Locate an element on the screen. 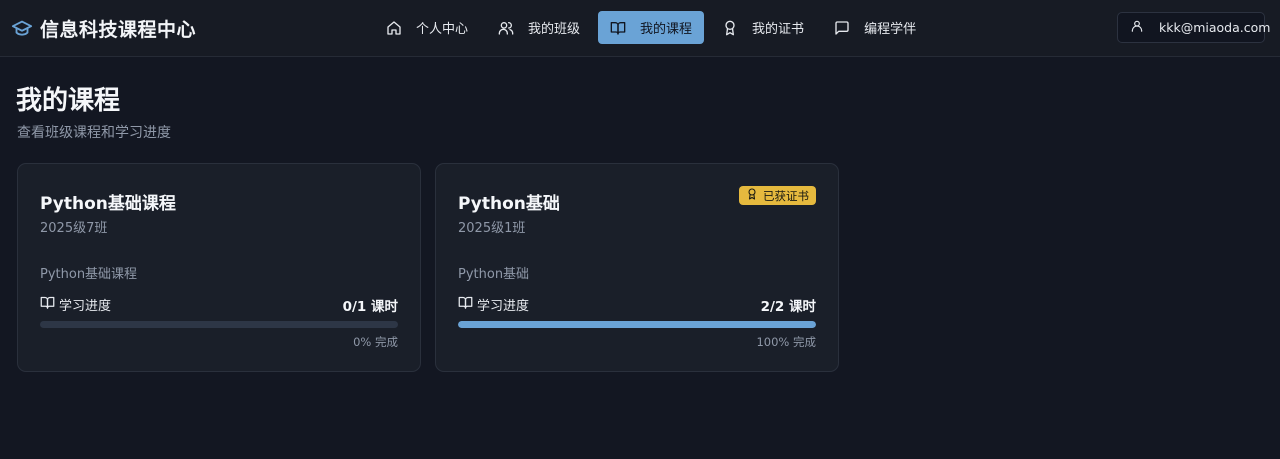 The image size is (1280, 459). page-subtitle: 查看班级课程和学习进度 is located at coordinates (94, 133).